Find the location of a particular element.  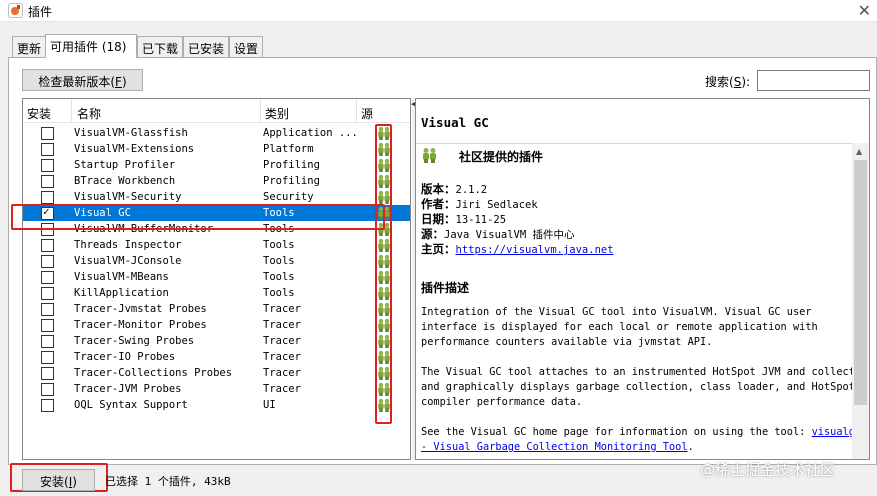

sentence-end: . is located at coordinates (690, 447).